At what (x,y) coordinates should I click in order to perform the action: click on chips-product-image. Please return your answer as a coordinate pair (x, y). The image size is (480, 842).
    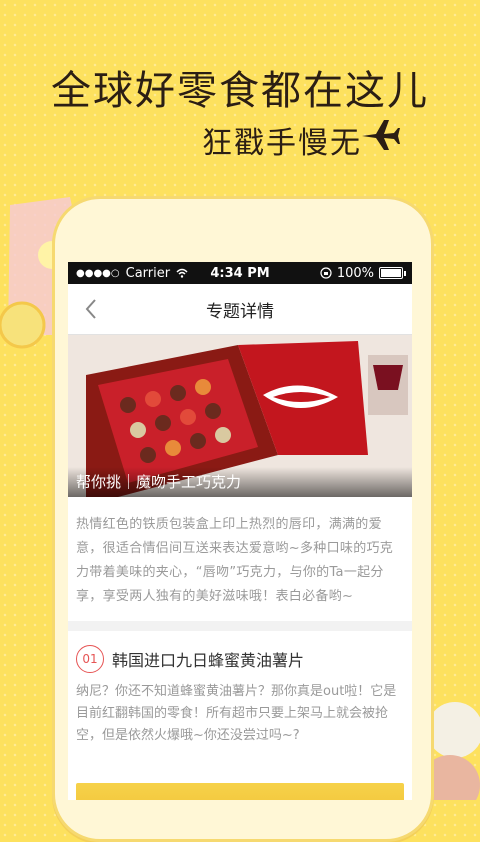
    Looking at the image, I should click on (240, 791).